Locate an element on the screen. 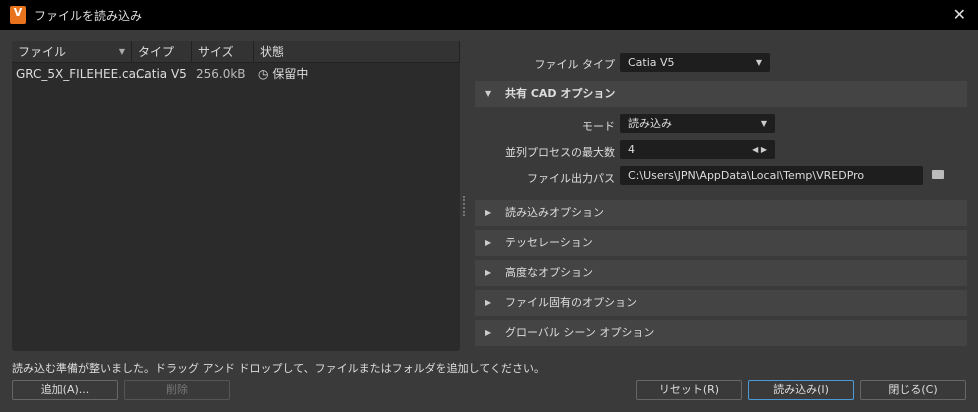 The width and height of the screenshot is (978, 412). section-label: 高度なオプション is located at coordinates (549, 272).